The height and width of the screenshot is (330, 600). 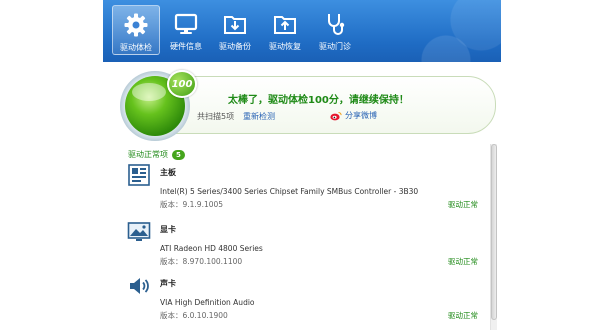 I want to click on tab-label: 驱动备份, so click(x=235, y=46).